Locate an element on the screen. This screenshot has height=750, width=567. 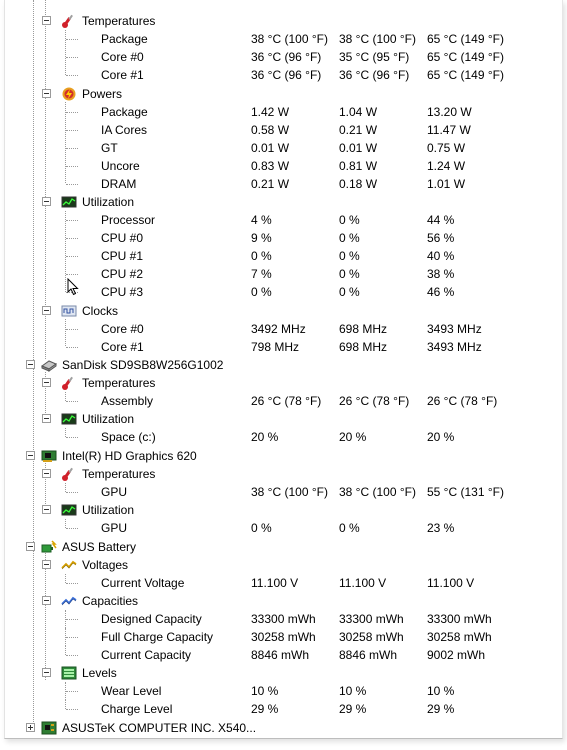
battery-icon is located at coordinates (49, 547).